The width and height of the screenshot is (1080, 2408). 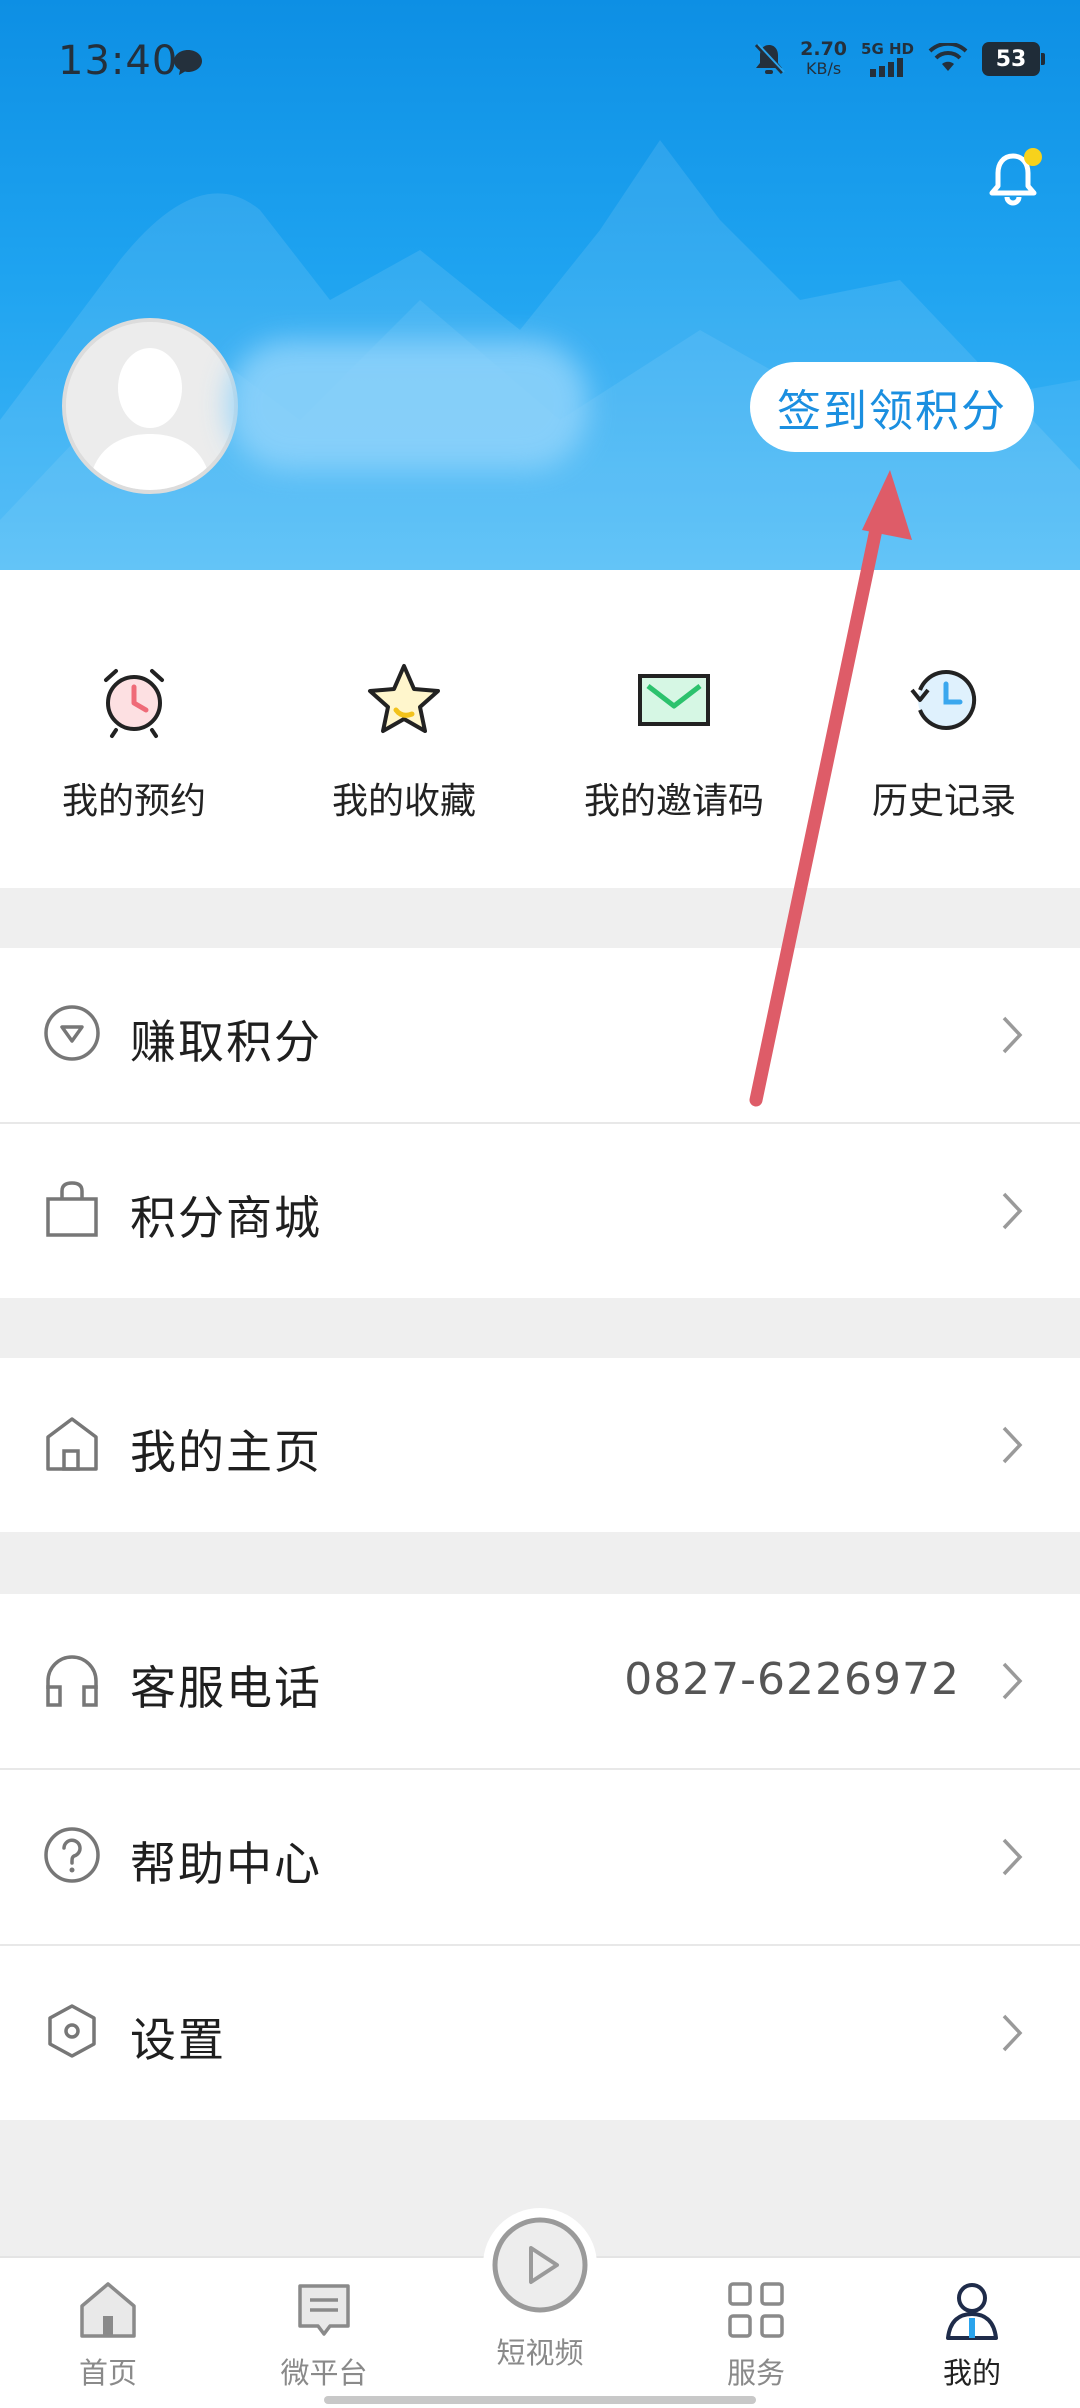 What do you see at coordinates (540, 62) in the screenshot?
I see `status-bar: 13:40 2.70 KB/s 5G HD 53` at bounding box center [540, 62].